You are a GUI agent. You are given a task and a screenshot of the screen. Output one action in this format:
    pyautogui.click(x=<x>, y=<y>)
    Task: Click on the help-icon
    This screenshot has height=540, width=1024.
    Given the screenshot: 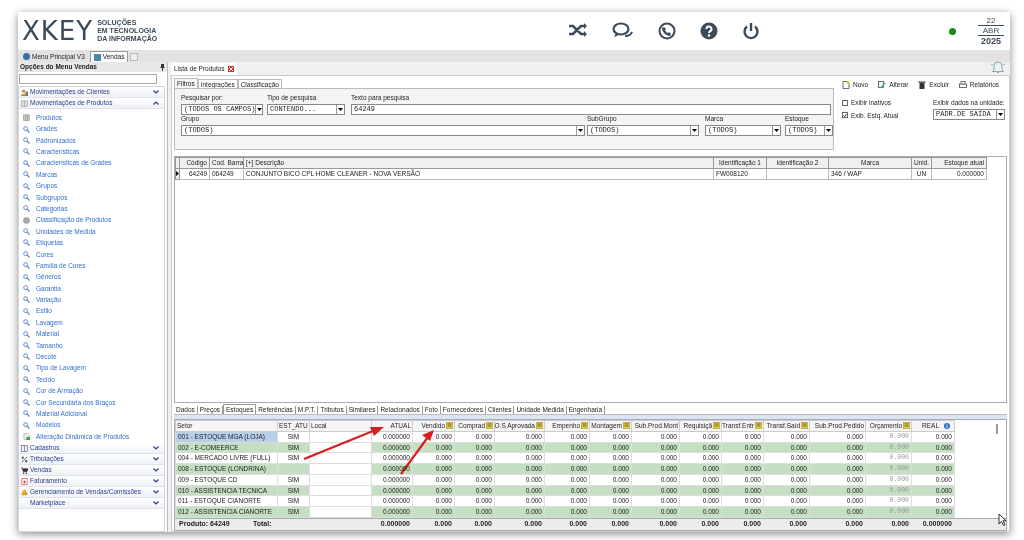 What is the action you would take?
    pyautogui.click(x=709, y=31)
    